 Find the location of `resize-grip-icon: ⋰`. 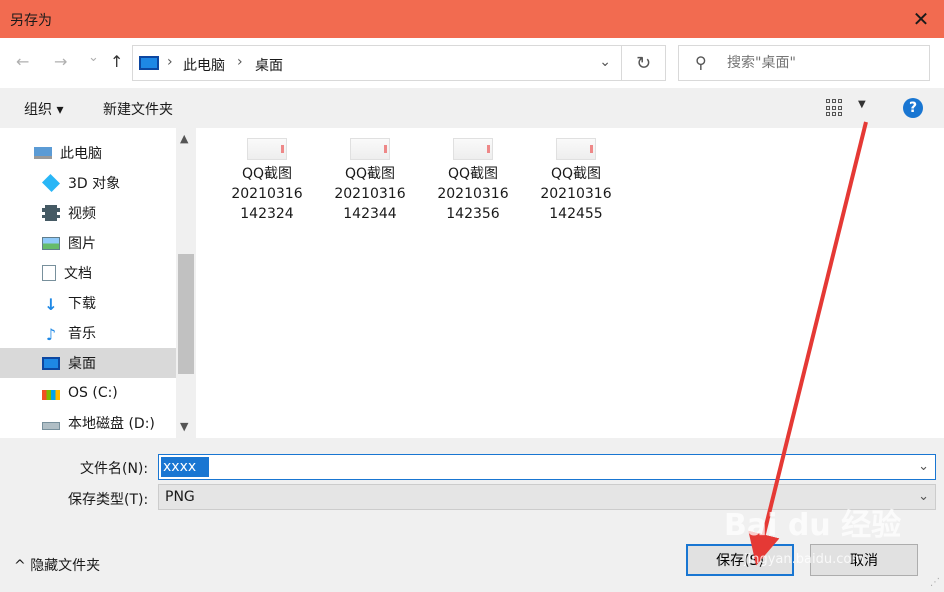

resize-grip-icon: ⋰ is located at coordinates (935, 582).